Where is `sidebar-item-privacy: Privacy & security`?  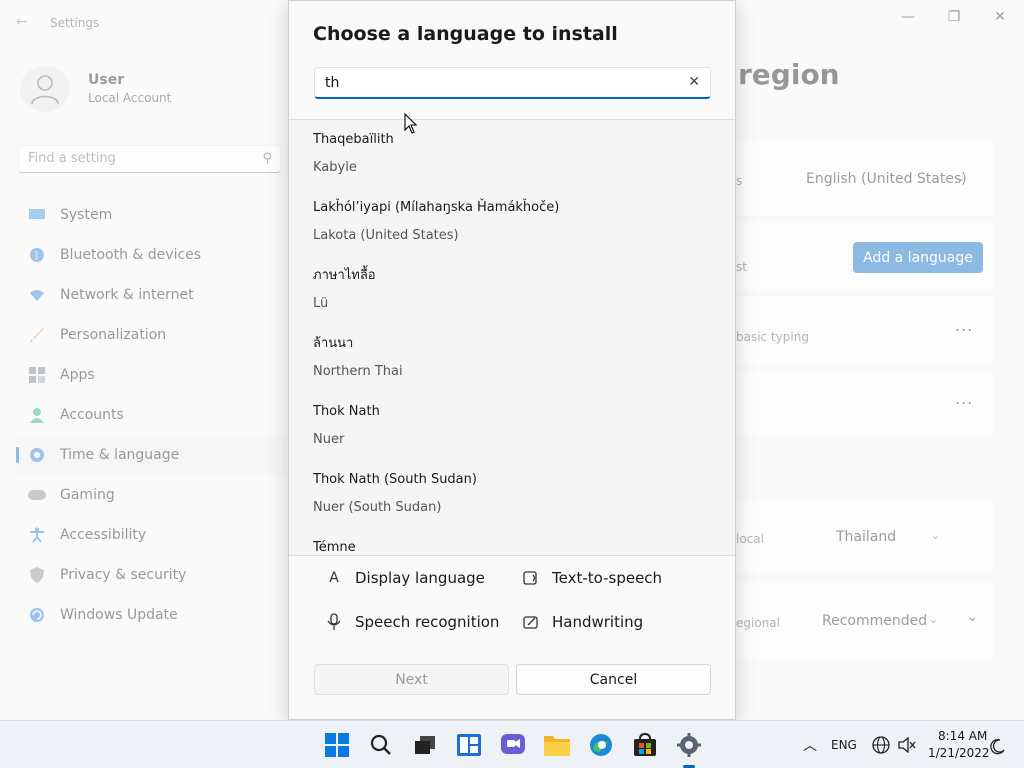
sidebar-item-privacy: Privacy & security is located at coordinates (151, 575).